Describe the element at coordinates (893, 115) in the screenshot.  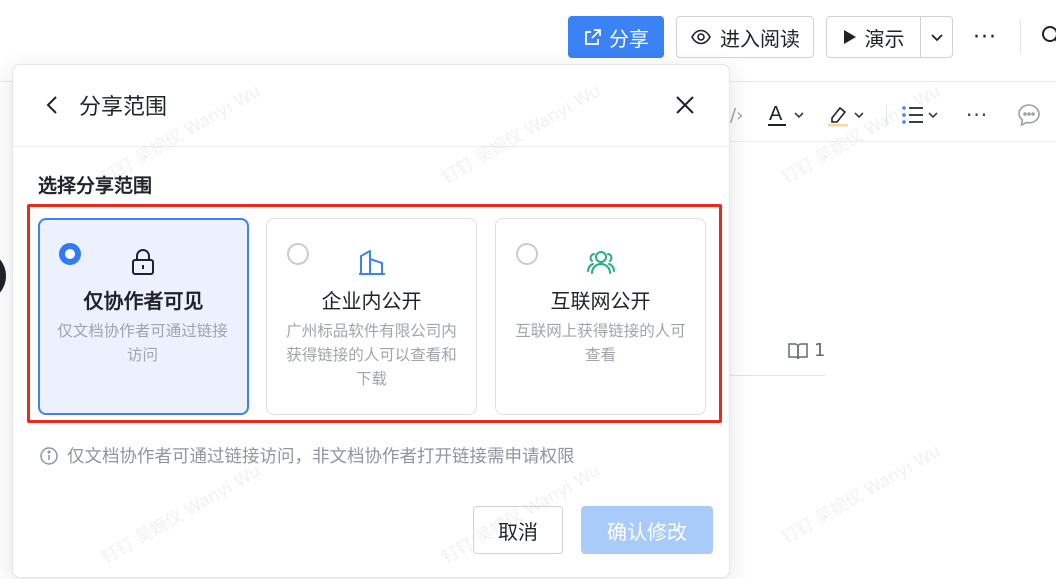
I see `format-toolbar: /› A ···` at that location.